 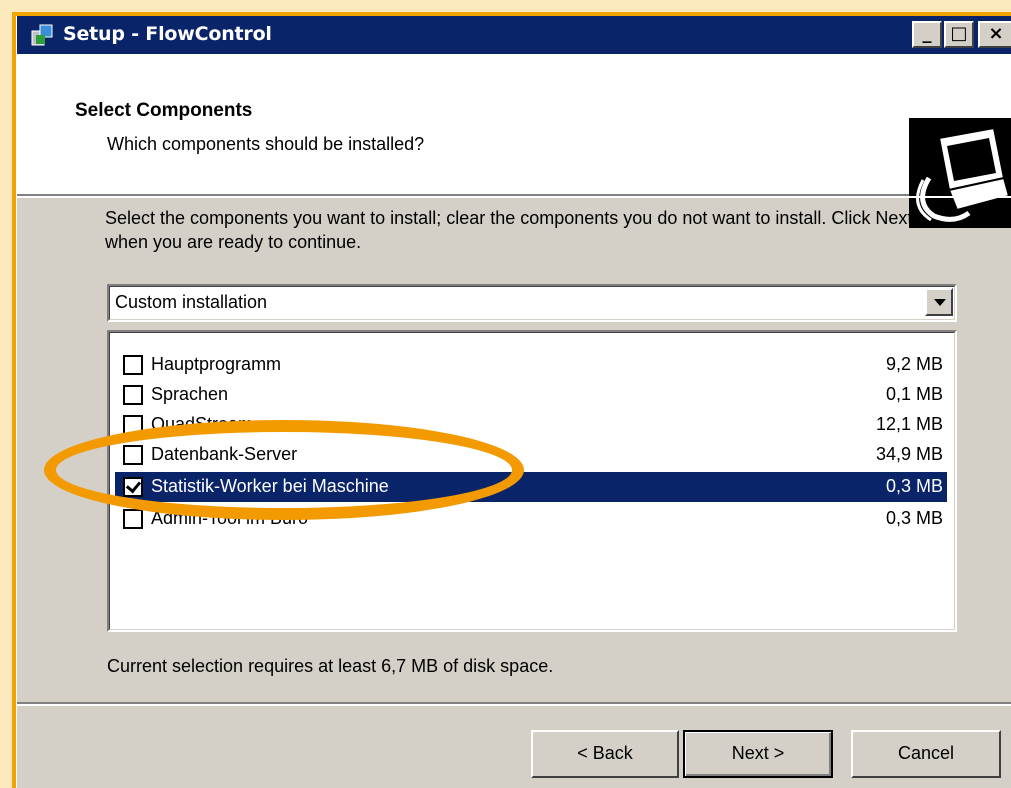 What do you see at coordinates (531, 519) in the screenshot?
I see `component-row-admin-tool: Admin-Tool im Büro 0,3 MB` at bounding box center [531, 519].